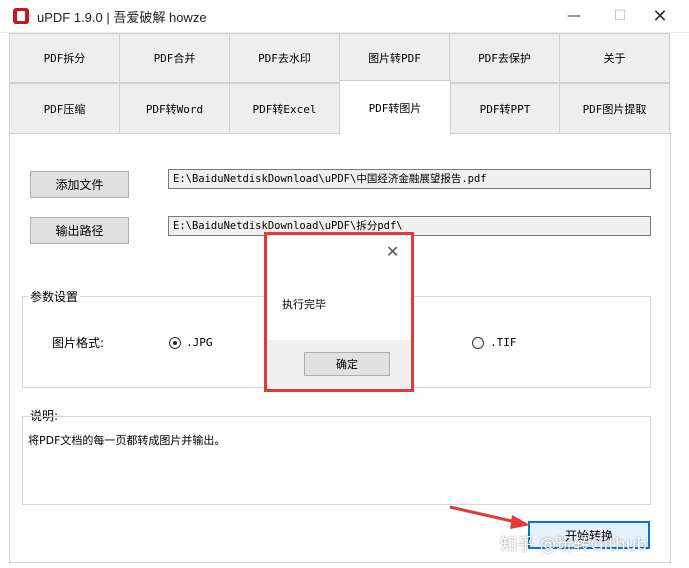 The height and width of the screenshot is (568, 689). Describe the element at coordinates (54, 296) in the screenshot. I see `params-group-label: 参数设置` at that location.